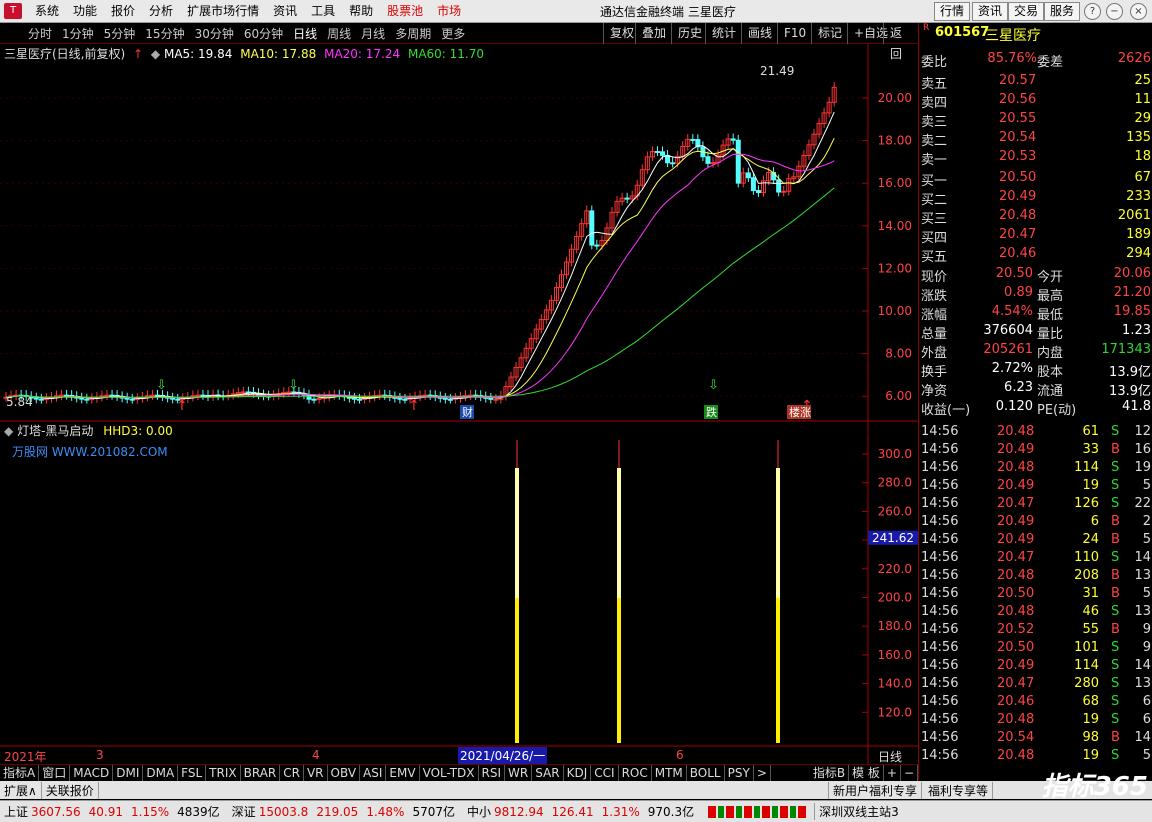  What do you see at coordinates (1035, 217) in the screenshot?
I see `bid-row: 买三 20.48 2061` at bounding box center [1035, 217].